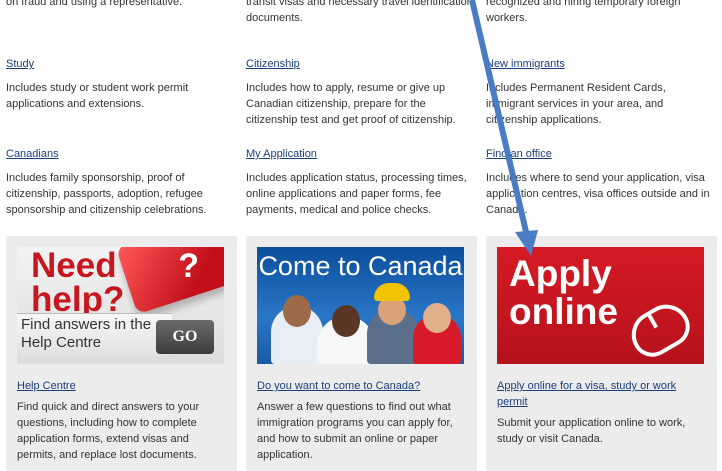 The height and width of the screenshot is (471, 722). I want to click on canada-banner: Come to Canada, so click(360, 305).